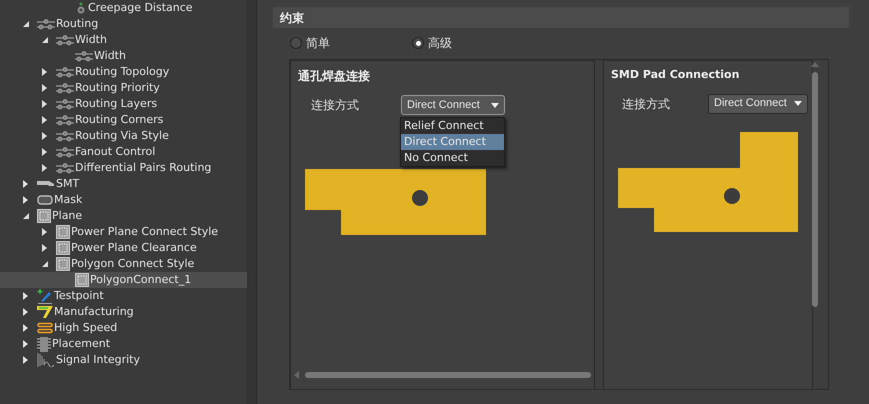 The image size is (869, 404). Describe the element at coordinates (44, 344) in the screenshot. I see `chip-icon` at that location.